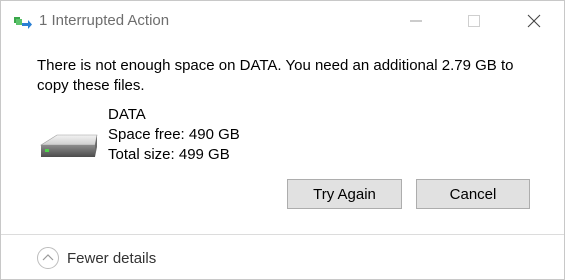 The height and width of the screenshot is (280, 565). I want to click on chevron-up-icon, so click(48, 257).